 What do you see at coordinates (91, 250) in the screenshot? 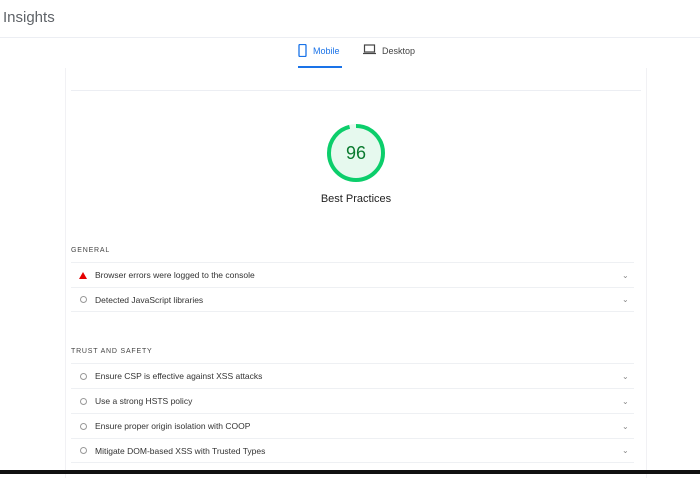
I see `section-title: GENERAL` at bounding box center [91, 250].